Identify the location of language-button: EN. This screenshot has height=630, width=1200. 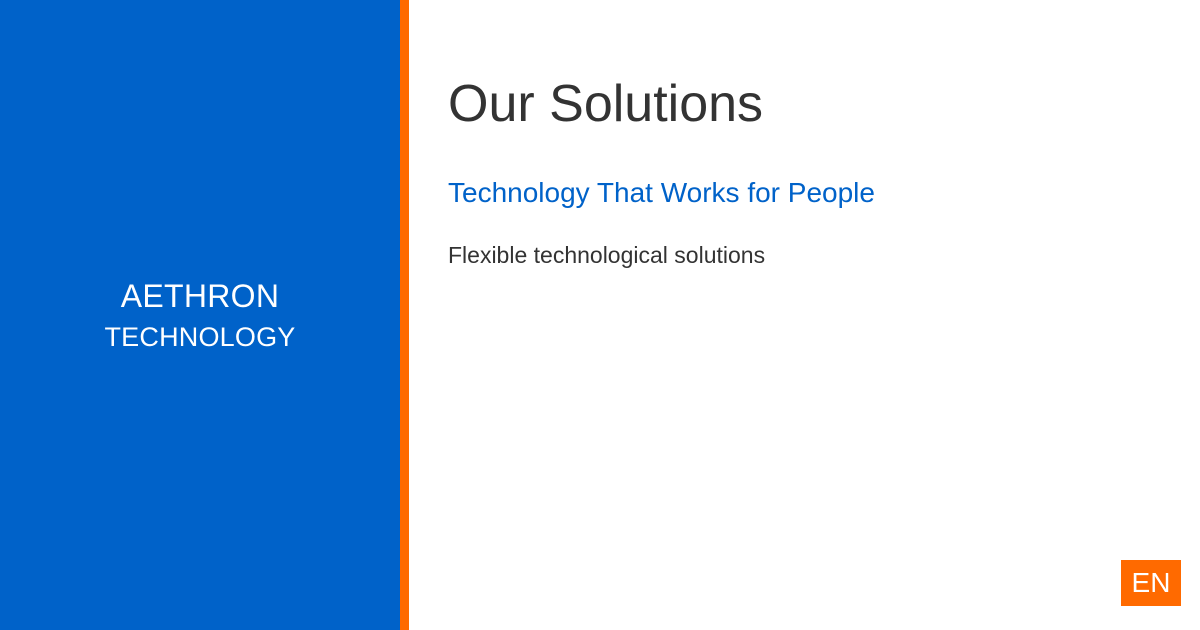
(1151, 583).